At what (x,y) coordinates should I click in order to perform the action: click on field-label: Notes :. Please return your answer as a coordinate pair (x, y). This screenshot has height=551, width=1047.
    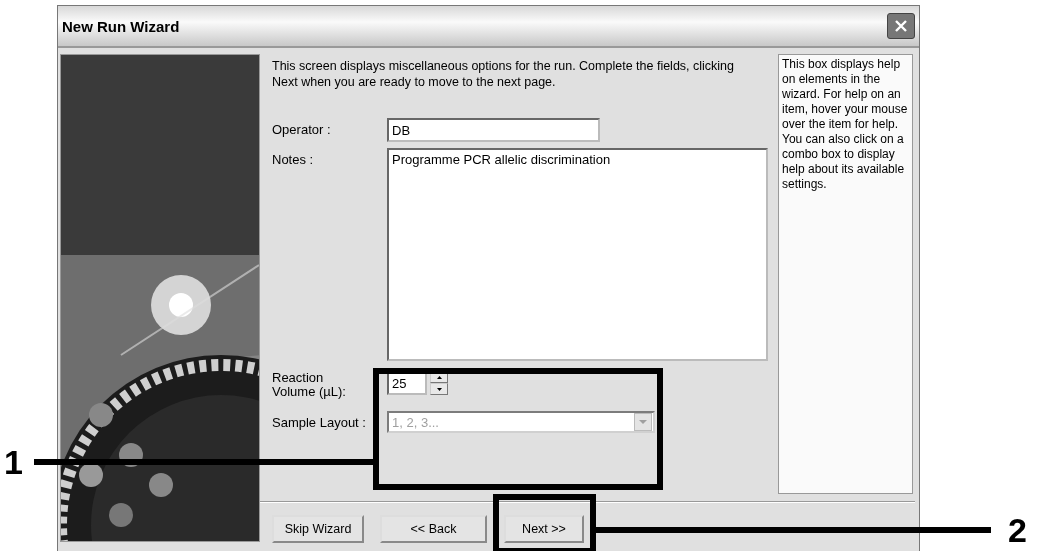
    Looking at the image, I should click on (293, 159).